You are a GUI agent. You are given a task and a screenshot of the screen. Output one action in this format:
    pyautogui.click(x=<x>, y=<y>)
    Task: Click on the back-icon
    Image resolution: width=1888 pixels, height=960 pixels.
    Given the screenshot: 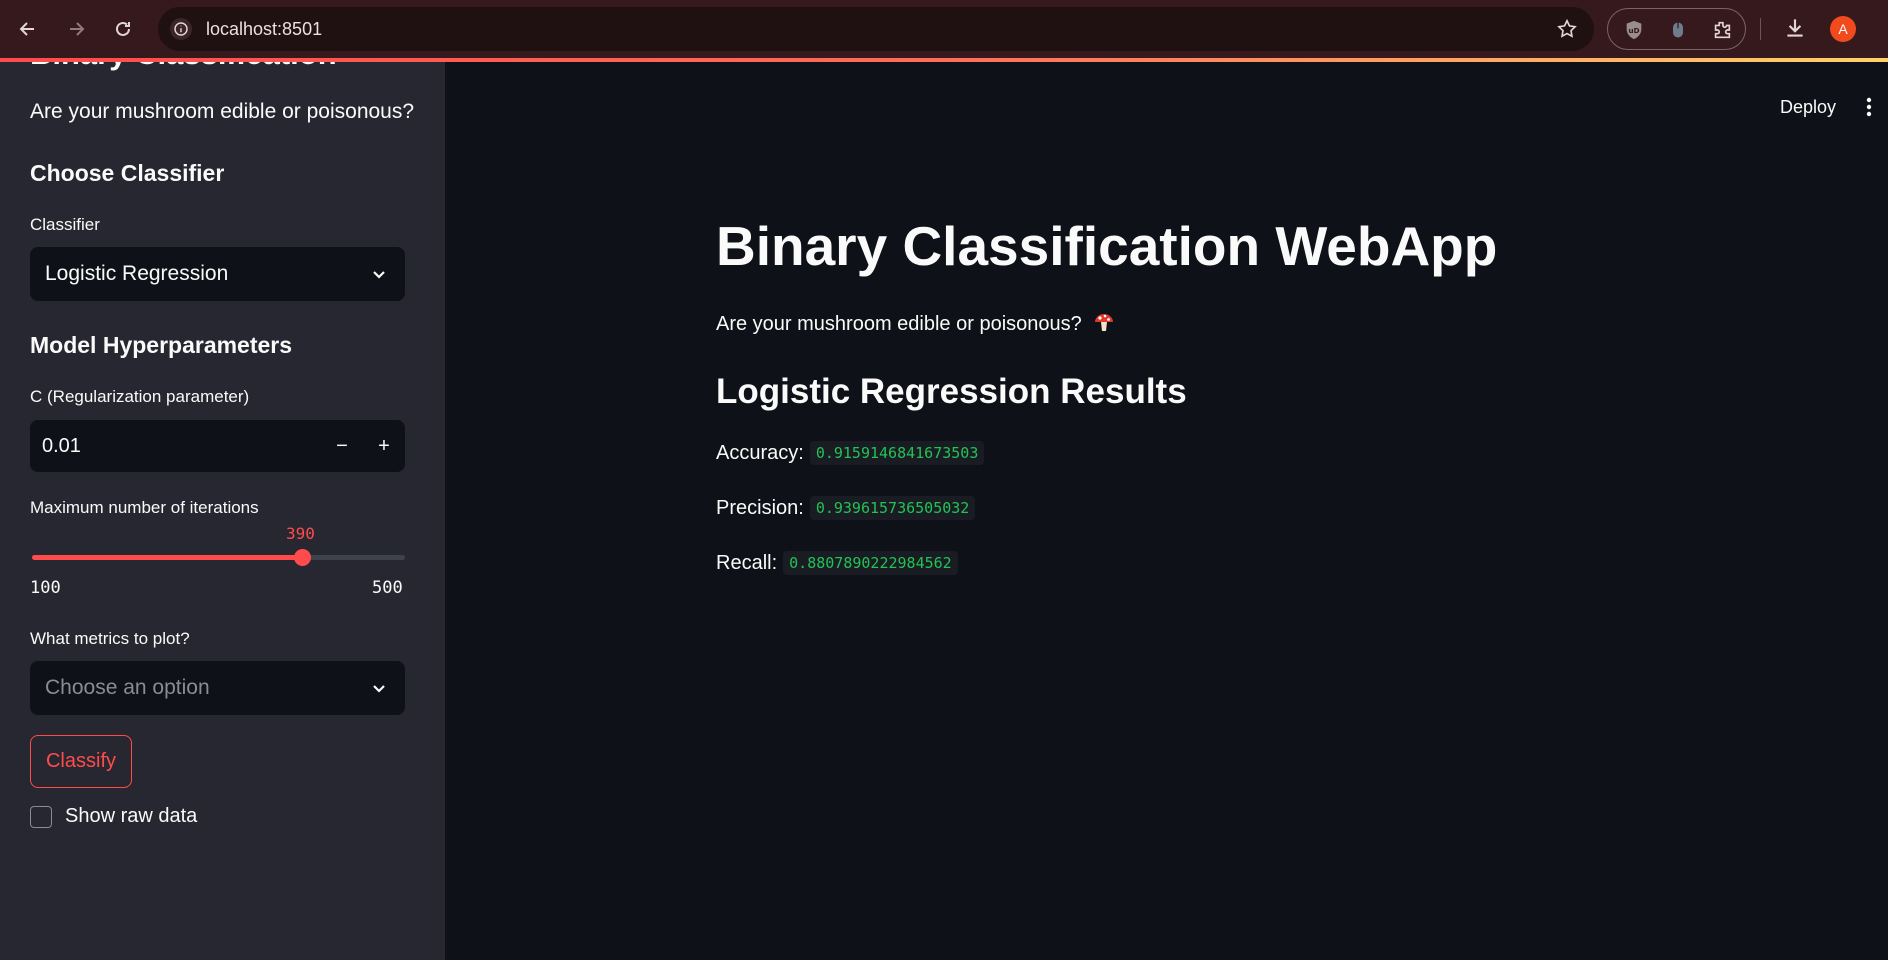 What is the action you would take?
    pyautogui.click(x=28, y=29)
    